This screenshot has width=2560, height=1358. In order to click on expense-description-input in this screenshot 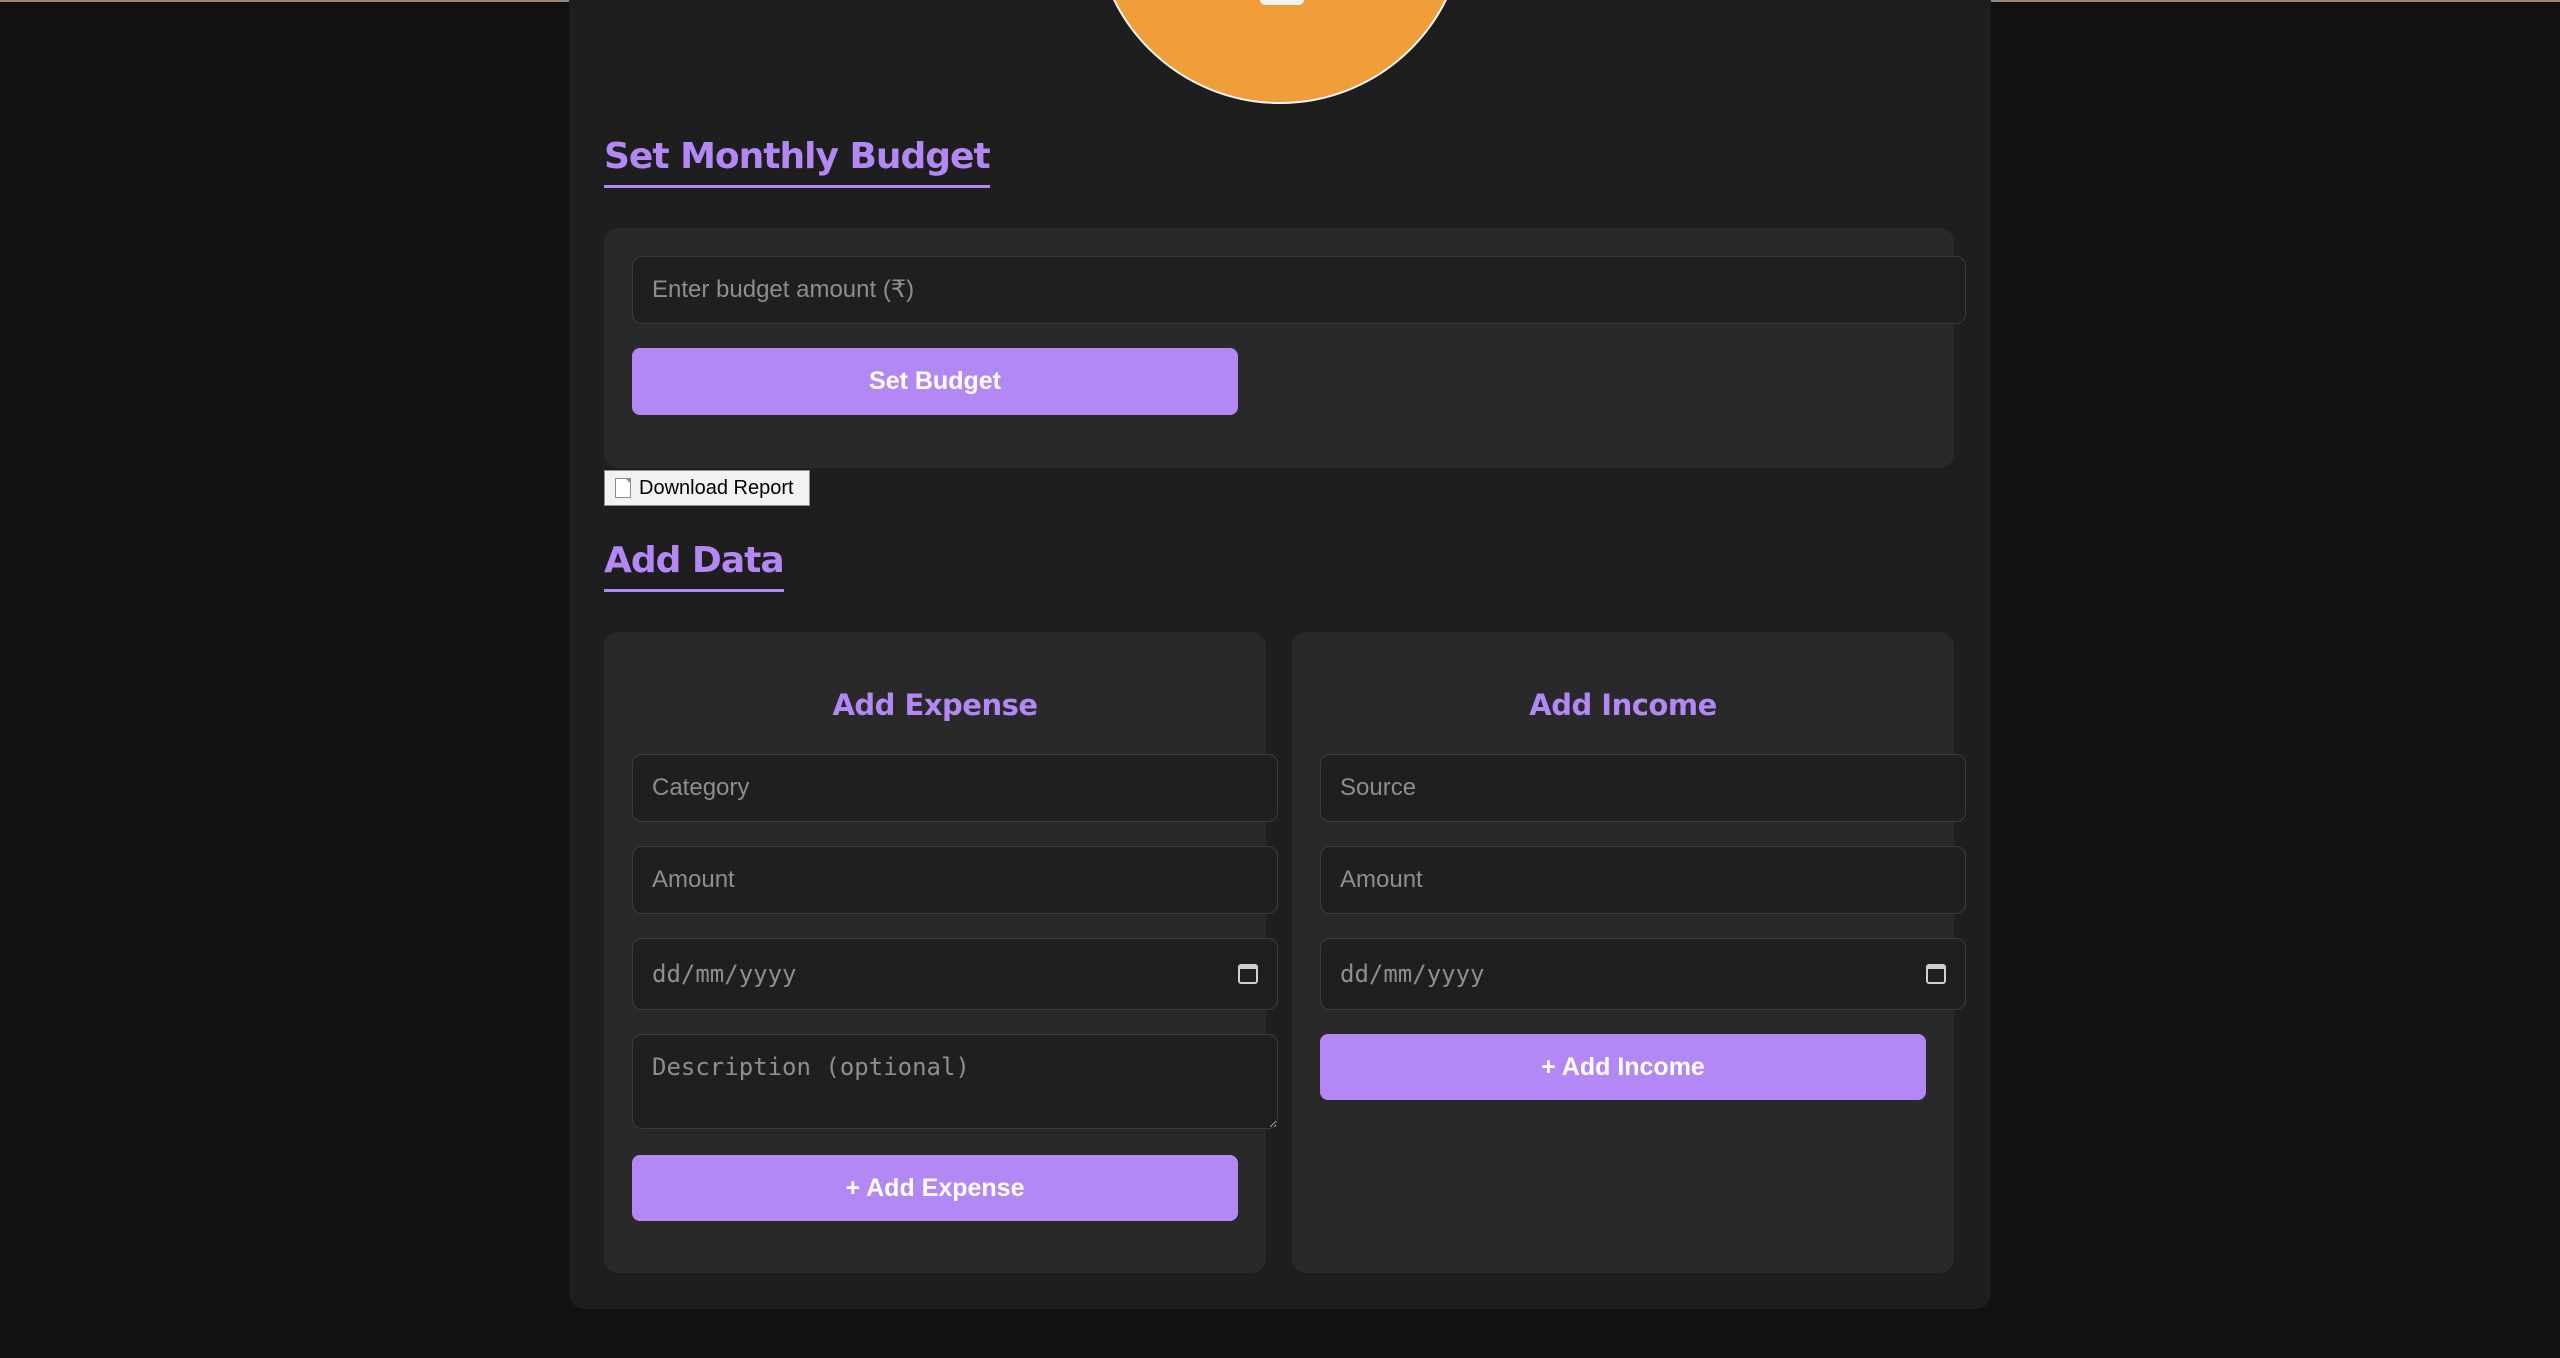, I will do `click(955, 1081)`.